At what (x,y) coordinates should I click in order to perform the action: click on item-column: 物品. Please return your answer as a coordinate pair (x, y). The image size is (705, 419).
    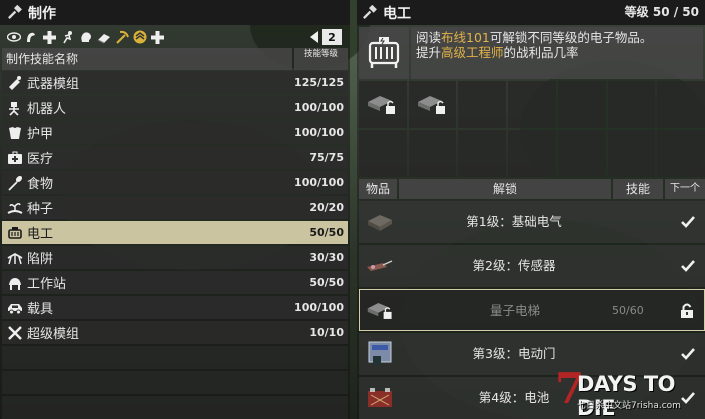
    Looking at the image, I should click on (378, 189).